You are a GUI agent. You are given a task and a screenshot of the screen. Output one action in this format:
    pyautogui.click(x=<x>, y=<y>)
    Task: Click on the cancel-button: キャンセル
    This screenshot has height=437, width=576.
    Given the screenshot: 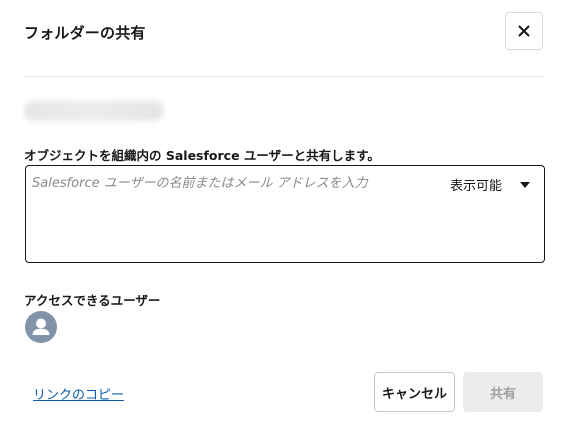 What is the action you would take?
    pyautogui.click(x=414, y=392)
    